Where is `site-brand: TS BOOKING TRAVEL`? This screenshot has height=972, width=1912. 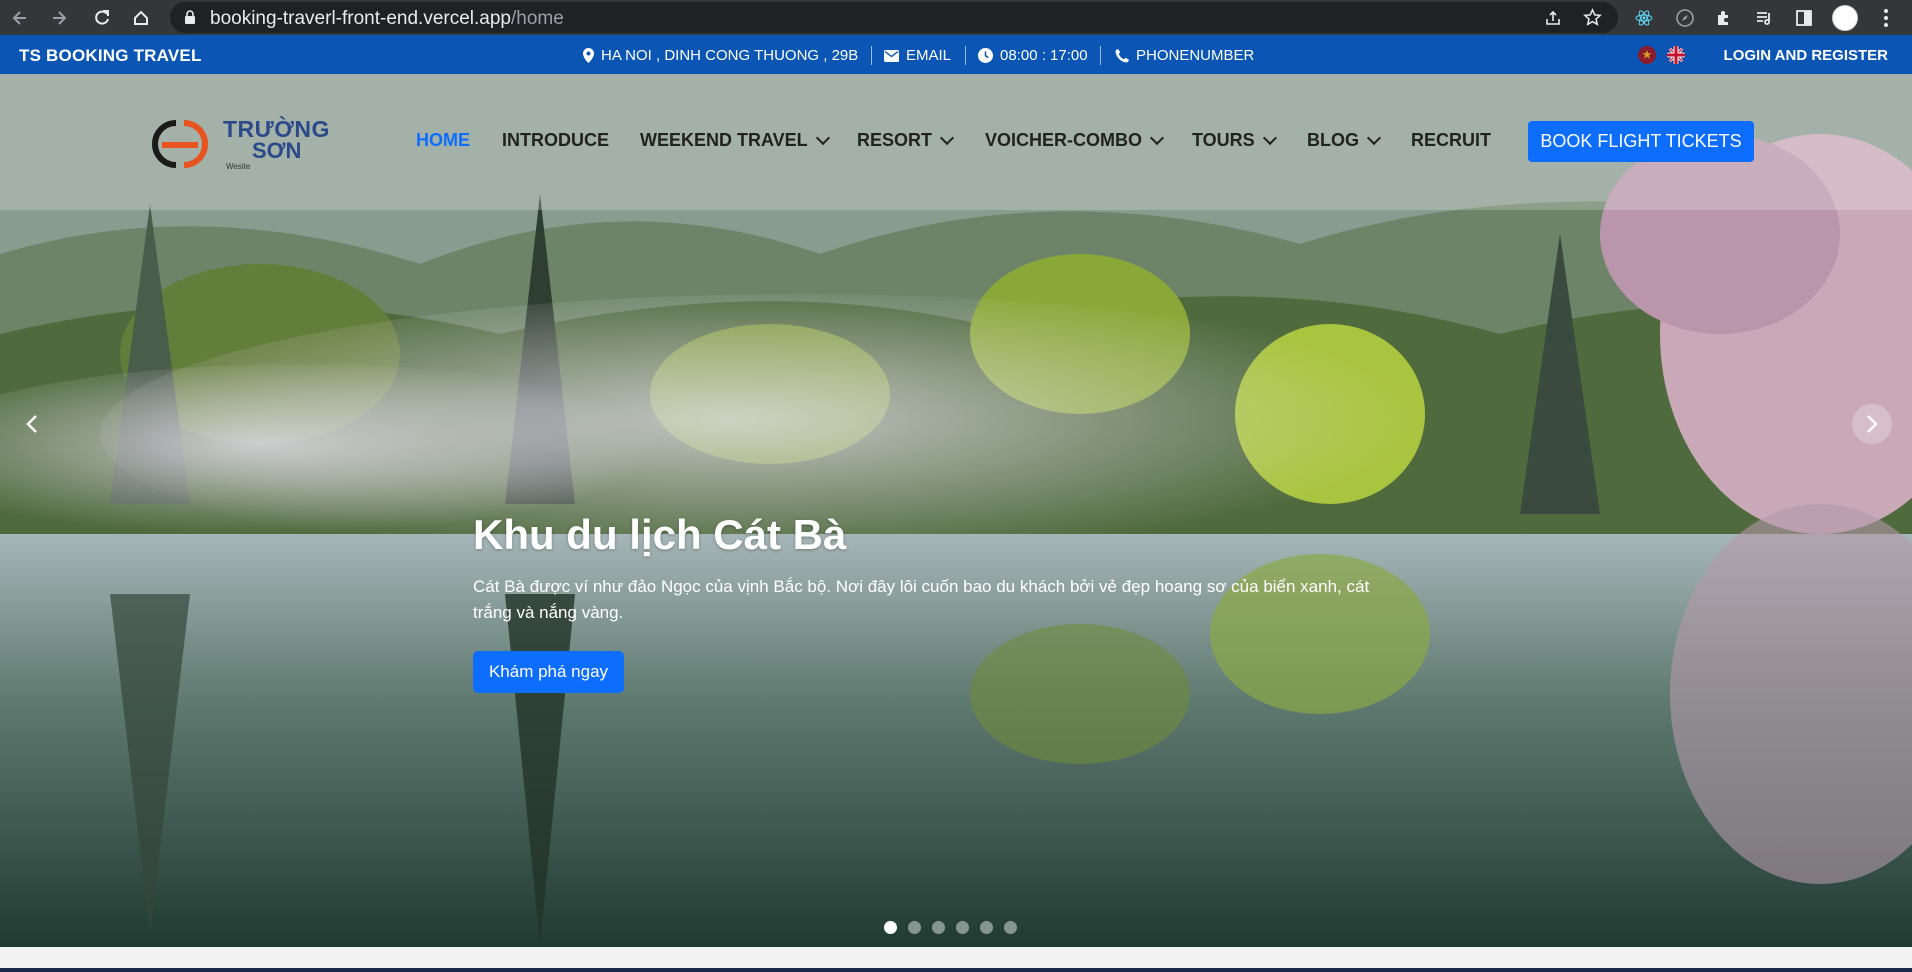 site-brand: TS BOOKING TRAVEL is located at coordinates (110, 56).